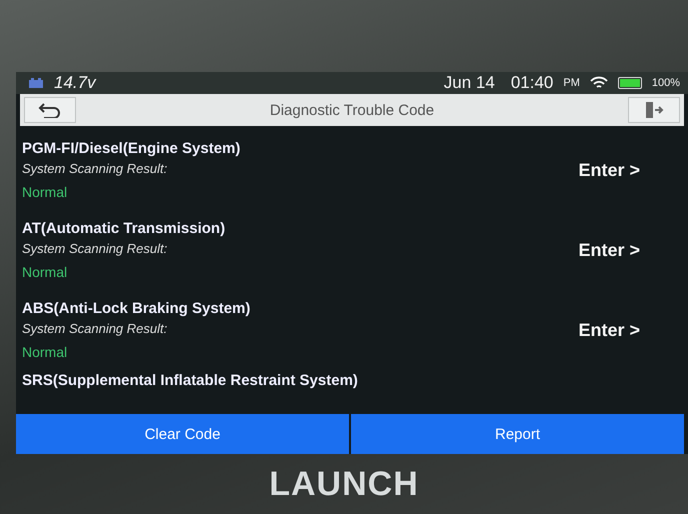  Describe the element at coordinates (571, 83) in the screenshot. I see `ampm-text: PM` at that location.